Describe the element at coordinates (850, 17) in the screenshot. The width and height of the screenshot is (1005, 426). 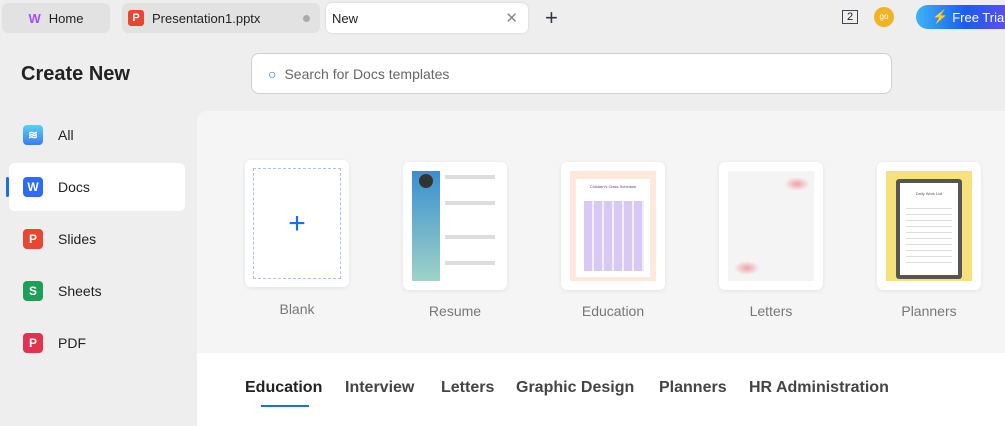
I see `window-count-icon: 2` at that location.